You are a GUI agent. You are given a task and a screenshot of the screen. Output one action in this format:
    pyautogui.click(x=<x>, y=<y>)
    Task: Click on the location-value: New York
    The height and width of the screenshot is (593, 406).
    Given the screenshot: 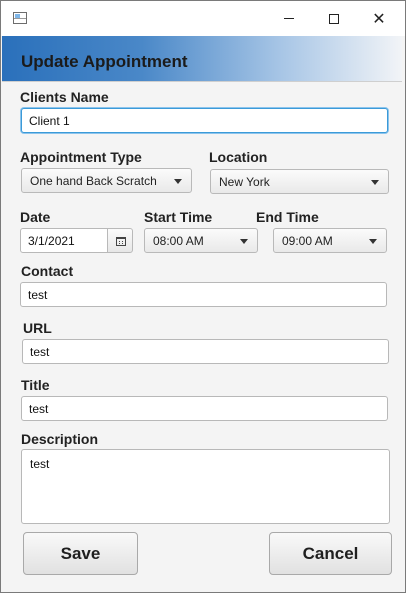 What is the action you would take?
    pyautogui.click(x=244, y=182)
    